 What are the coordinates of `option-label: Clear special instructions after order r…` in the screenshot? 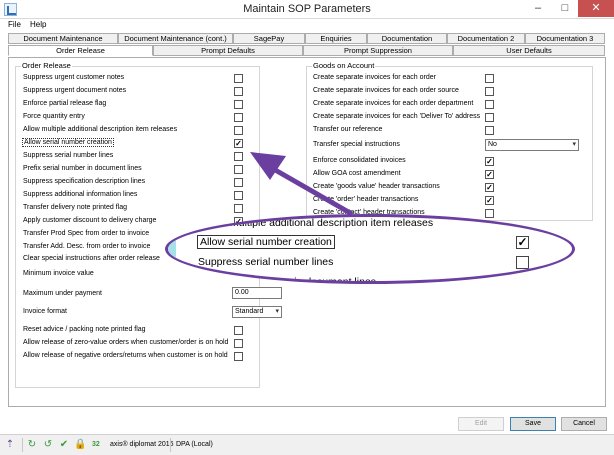 It's located at (91, 258).